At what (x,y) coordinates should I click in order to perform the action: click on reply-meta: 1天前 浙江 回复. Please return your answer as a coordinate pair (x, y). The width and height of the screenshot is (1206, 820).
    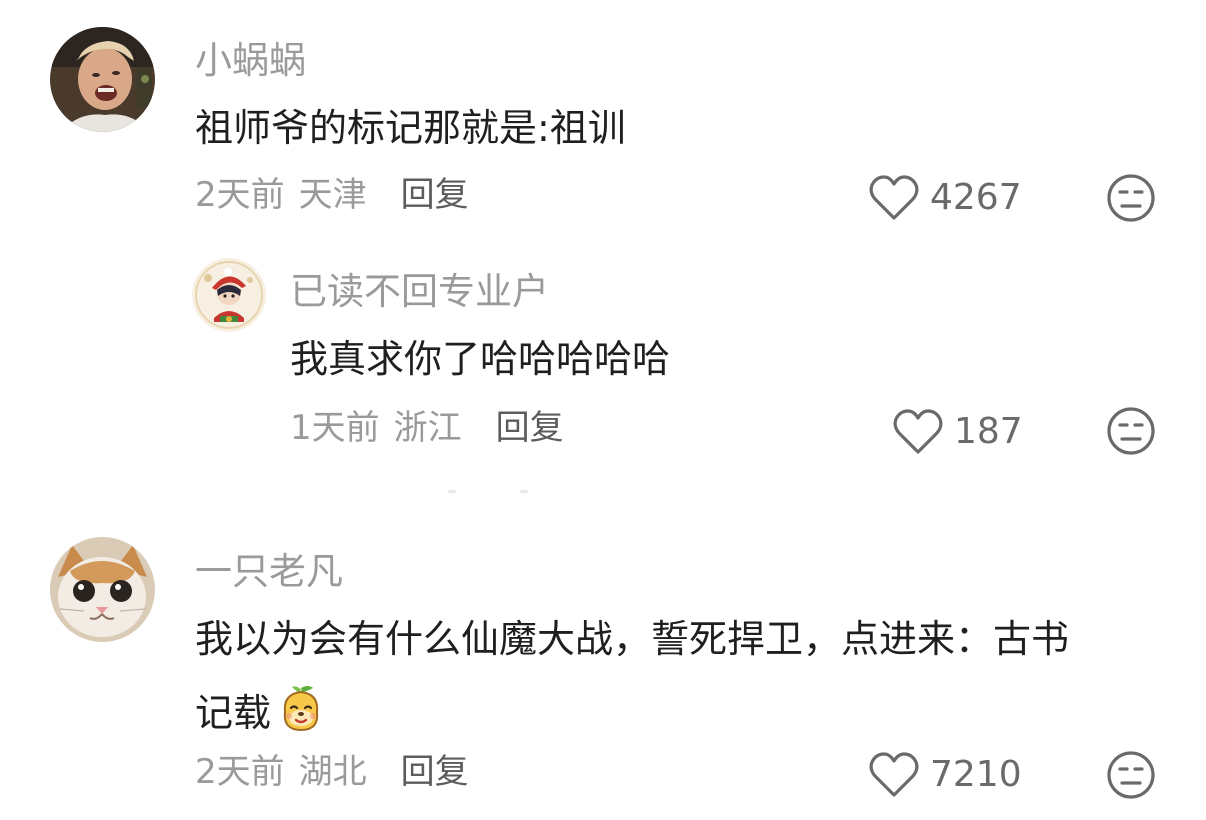
    Looking at the image, I should click on (427, 428).